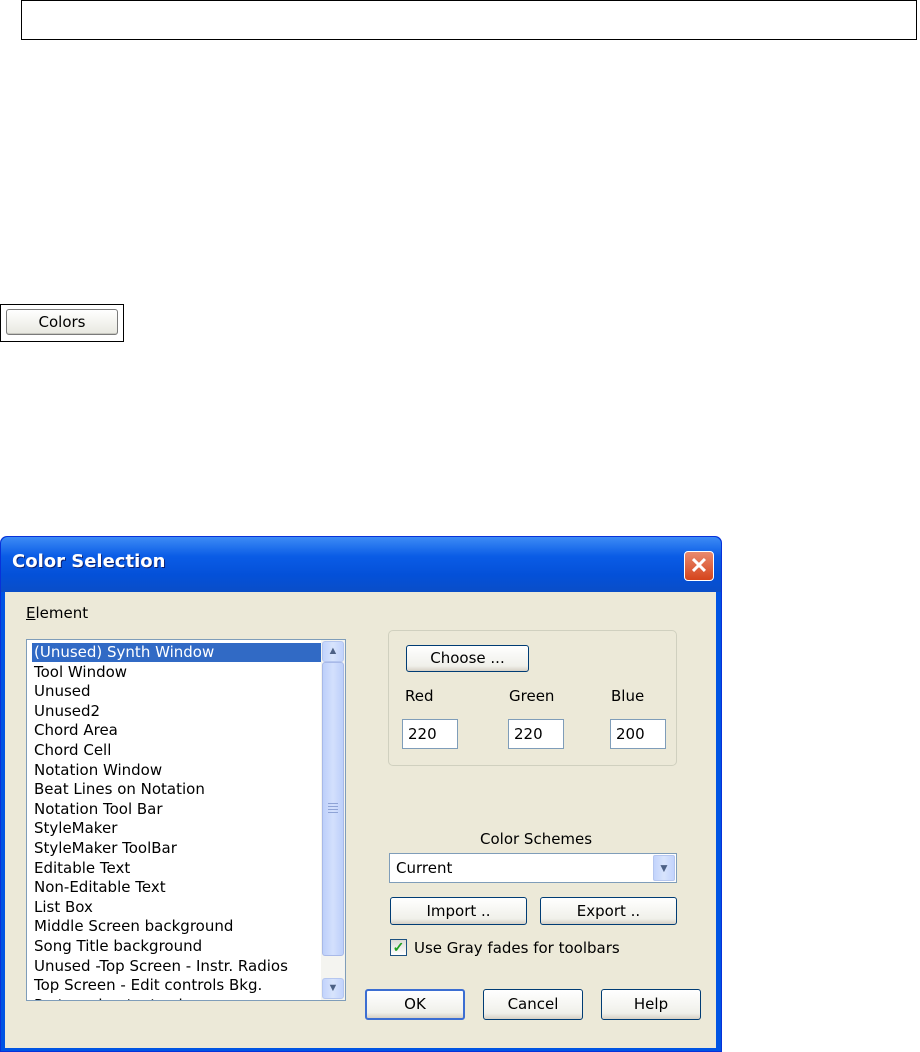 Image resolution: width=920 pixels, height=1052 pixels. What do you see at coordinates (177, 848) in the screenshot?
I see `list-item: StyleMaker ToolBar` at bounding box center [177, 848].